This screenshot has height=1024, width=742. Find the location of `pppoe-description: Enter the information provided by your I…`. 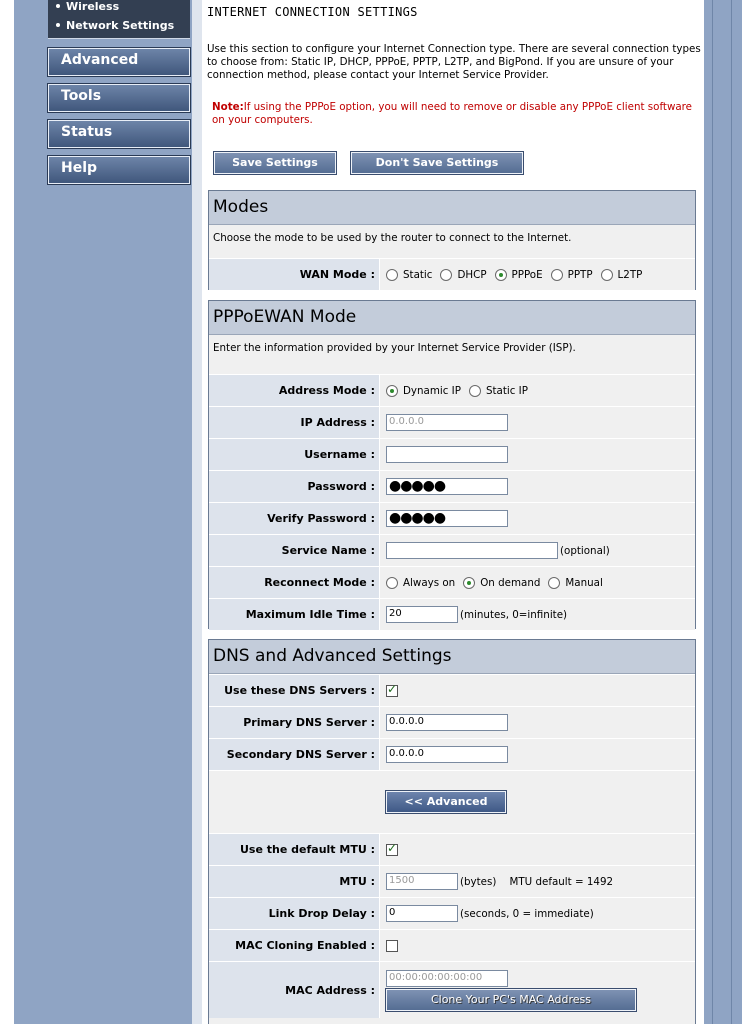

pppoe-description: Enter the information provided by your I… is located at coordinates (452, 354).